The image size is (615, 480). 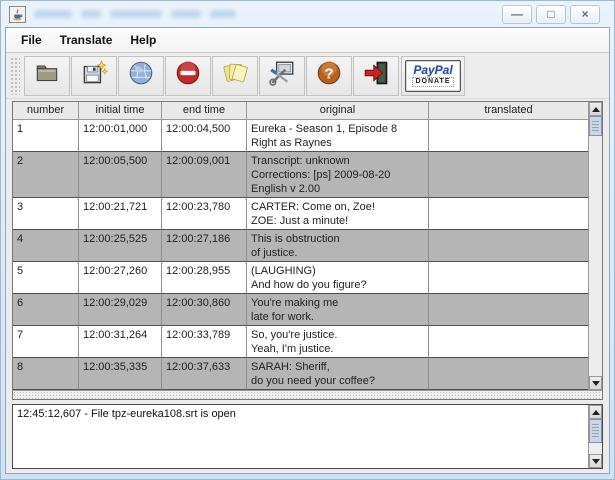 I want to click on cell-number: 1, so click(x=46, y=136).